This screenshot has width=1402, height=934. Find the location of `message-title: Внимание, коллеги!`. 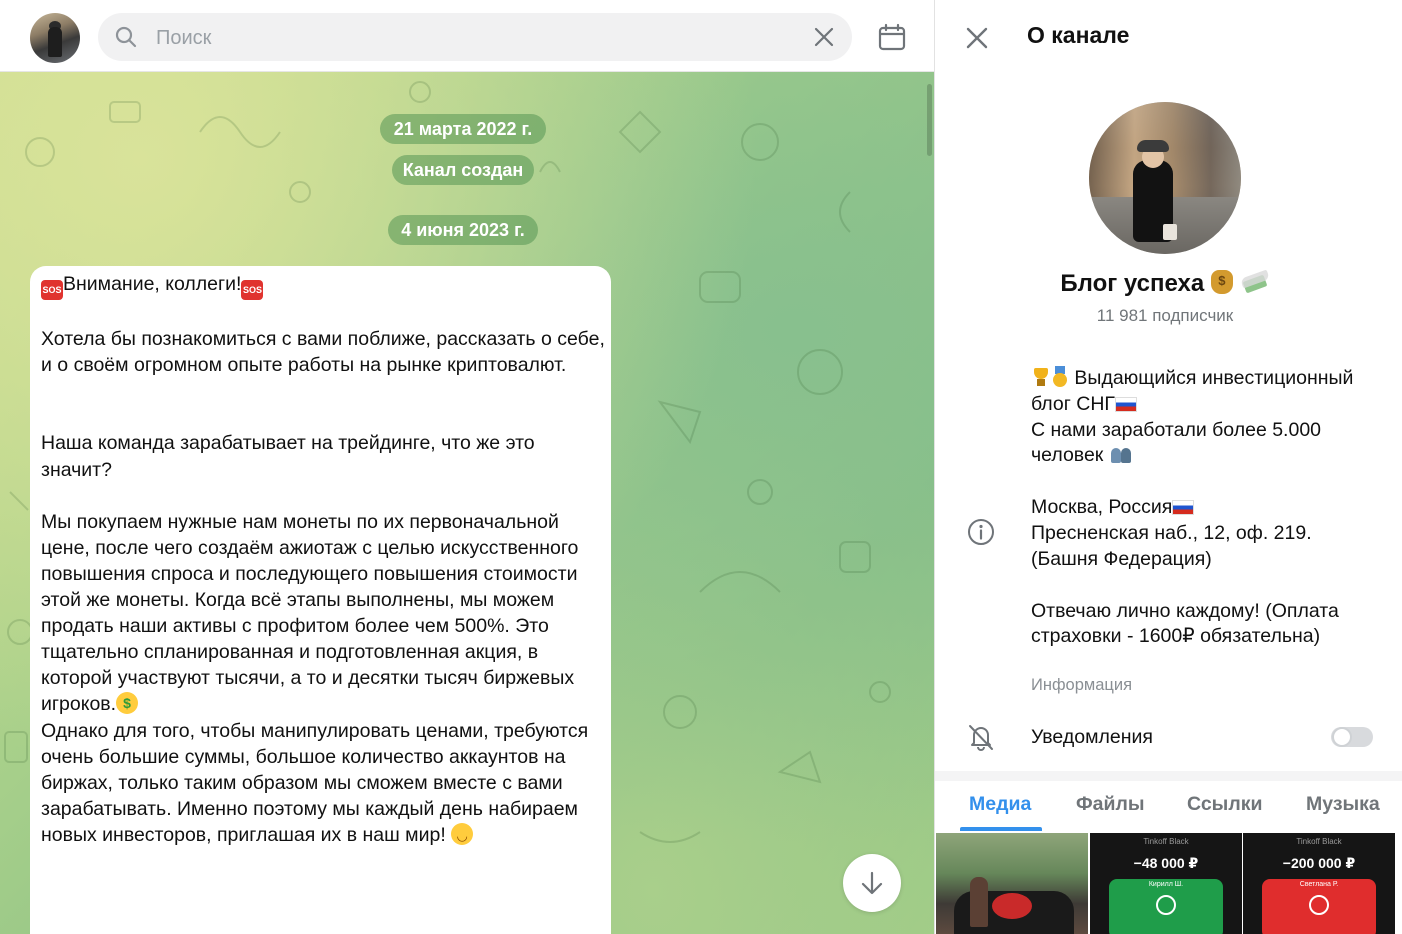

message-title: Внимание, коллеги! is located at coordinates (152, 284).